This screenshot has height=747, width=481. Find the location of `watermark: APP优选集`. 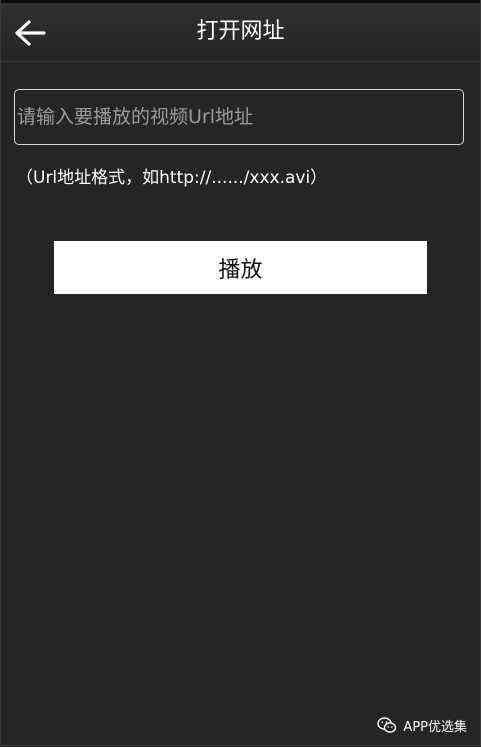

watermark: APP优选集 is located at coordinates (422, 725).